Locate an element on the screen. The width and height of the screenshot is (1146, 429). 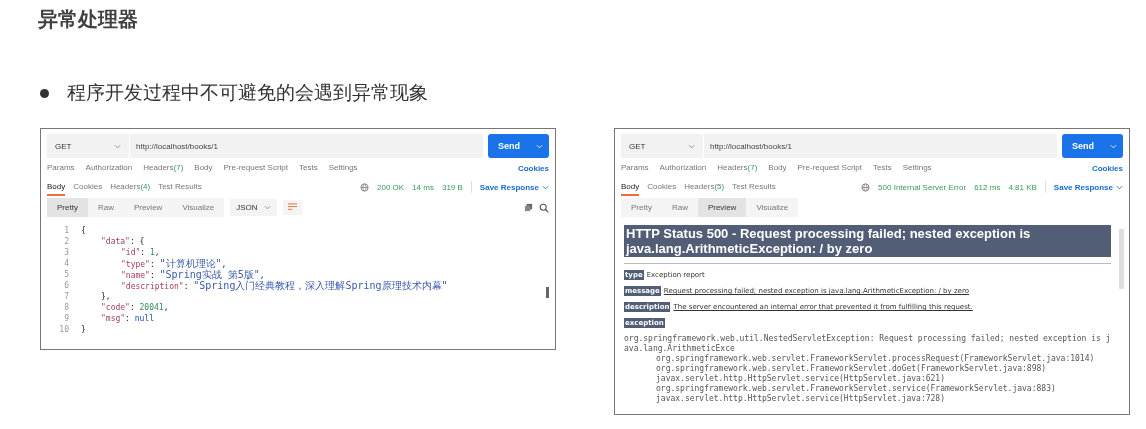
error-heading: HTTP Status 500 - Request processing failed; nested exception is java.lang.ArithmeticException: / by zero is located at coordinates (867, 241).